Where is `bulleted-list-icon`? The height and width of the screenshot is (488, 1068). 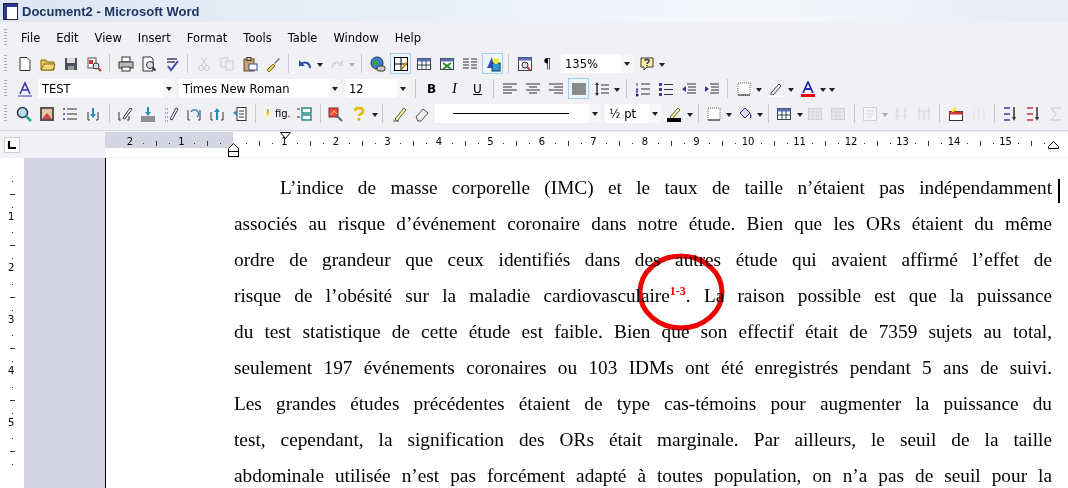 bulleted-list-icon is located at coordinates (665, 88).